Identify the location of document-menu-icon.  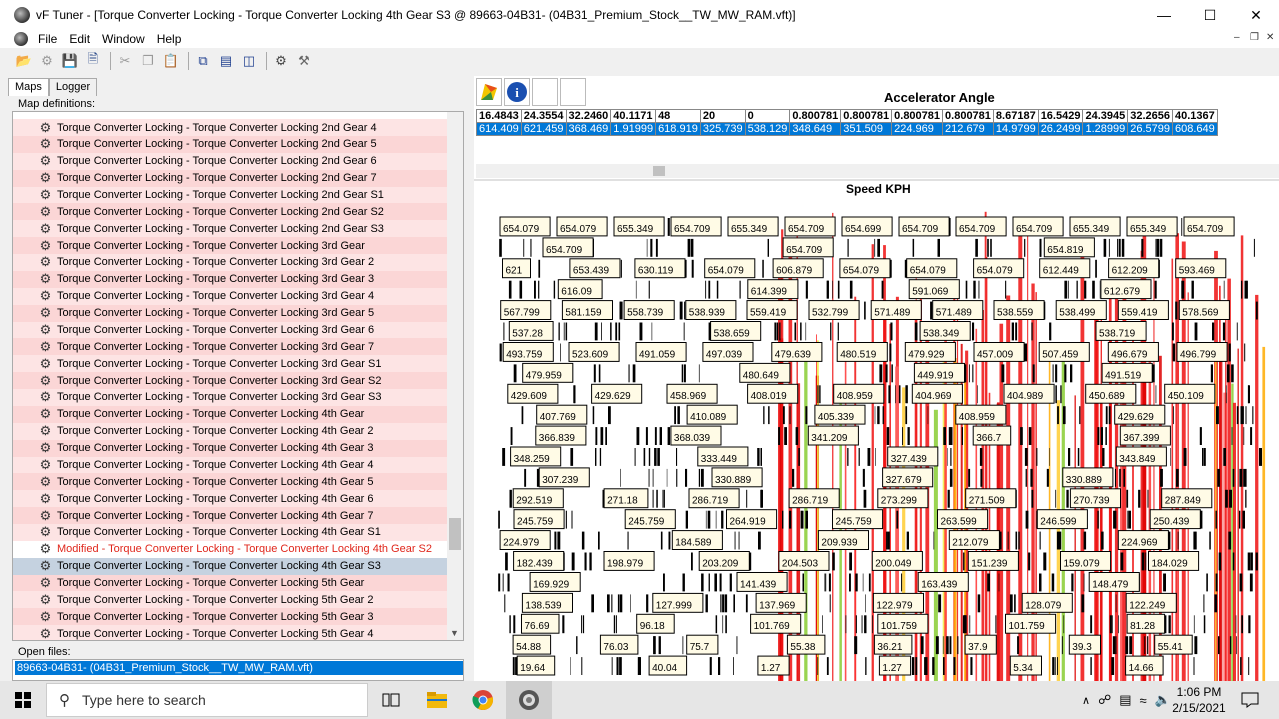
(21, 39).